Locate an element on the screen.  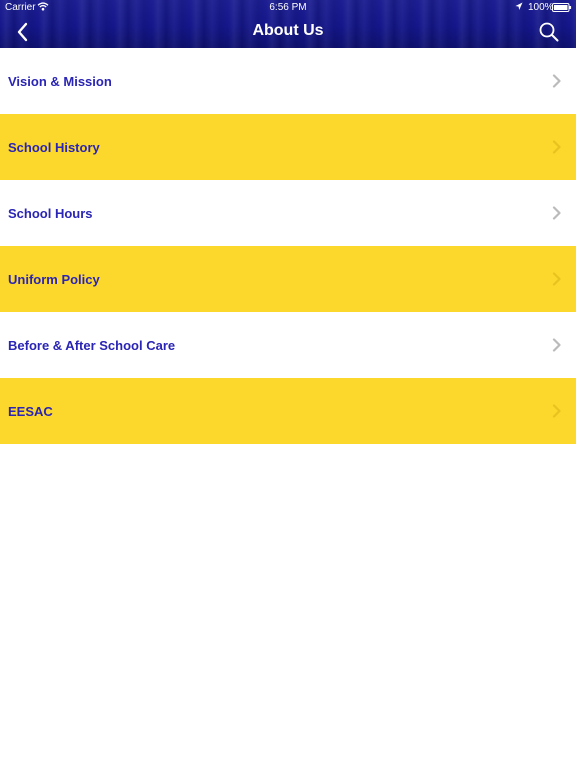
battery-percentage: 100% is located at coordinates (541, 7).